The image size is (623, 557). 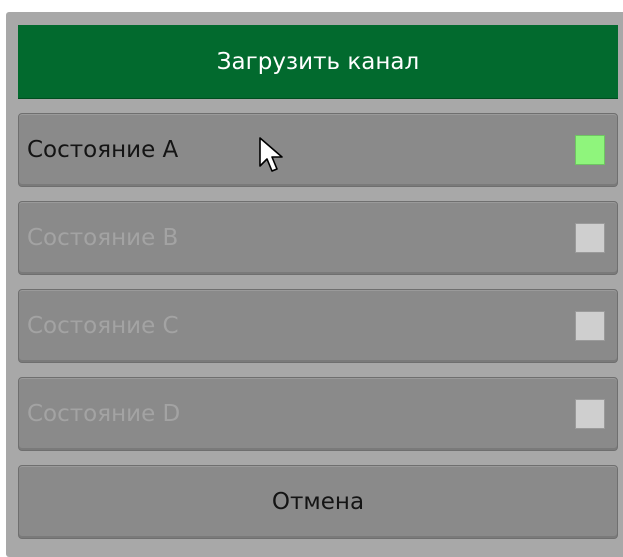 I want to click on state-b-button: Состояние B, so click(x=318, y=238).